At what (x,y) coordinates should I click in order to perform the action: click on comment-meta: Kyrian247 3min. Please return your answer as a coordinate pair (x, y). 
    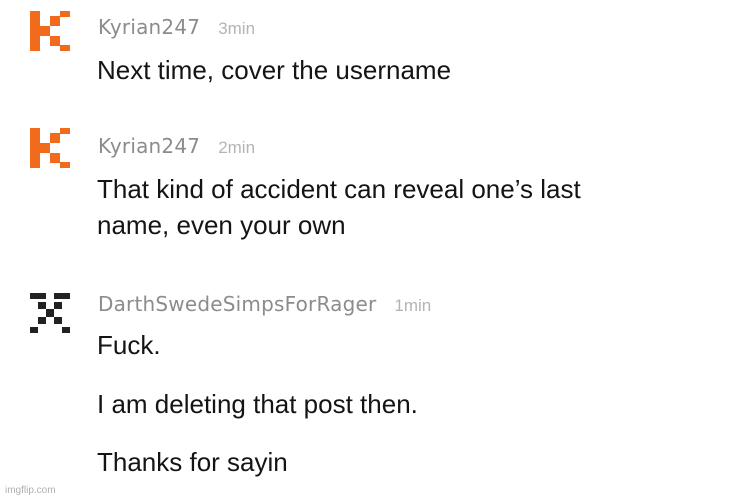
    Looking at the image, I should click on (176, 27).